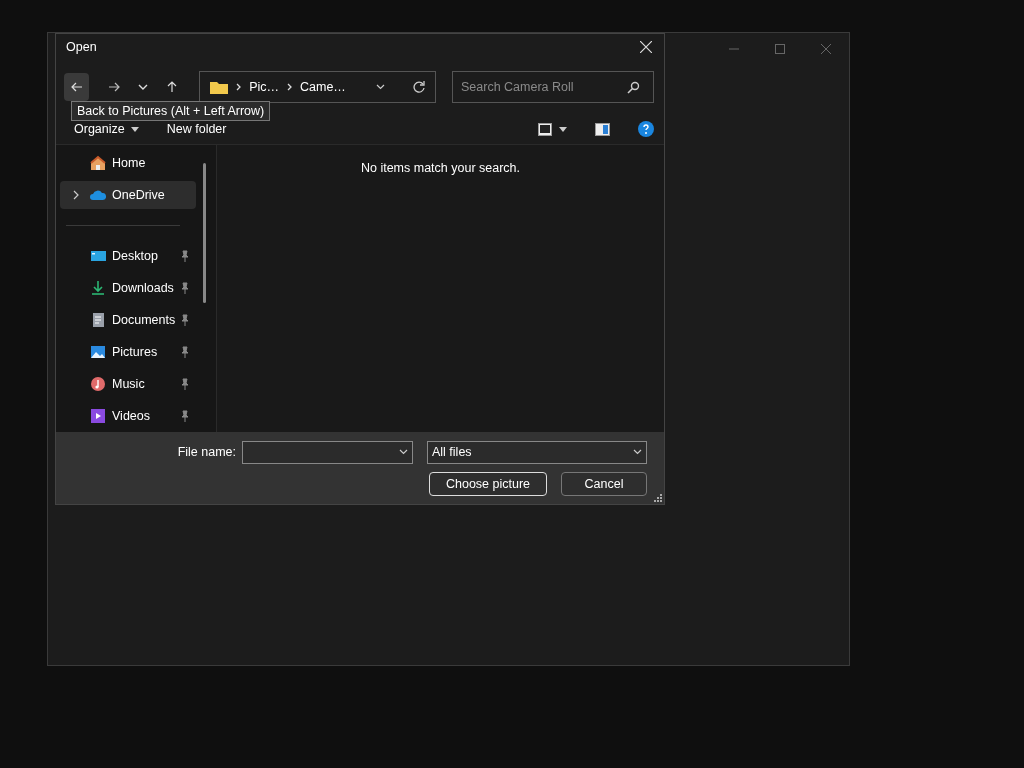  Describe the element at coordinates (545, 129) in the screenshot. I see `view-icon` at that location.